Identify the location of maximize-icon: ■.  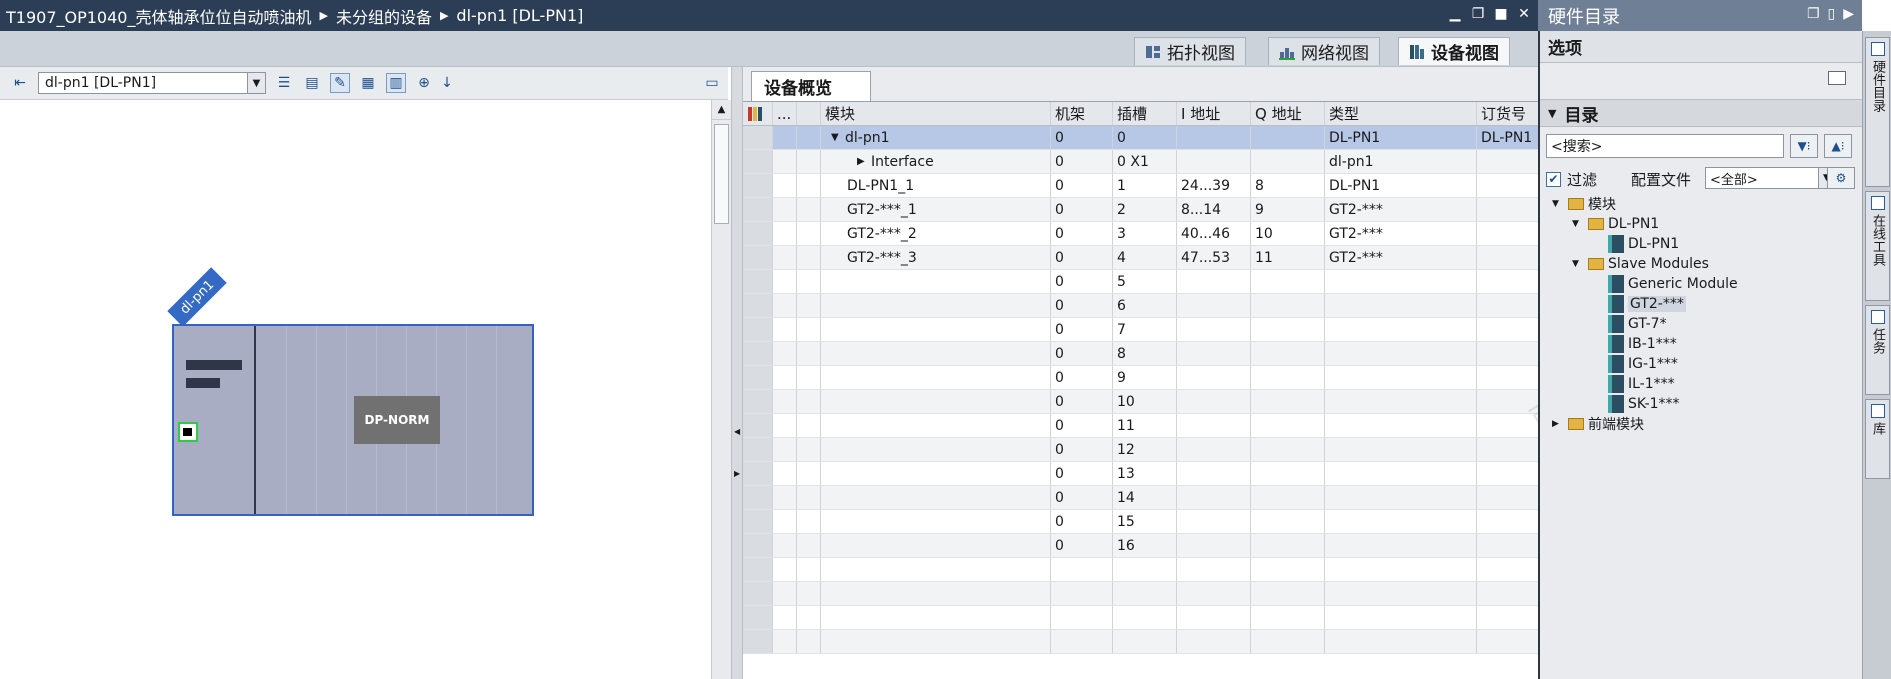
(1501, 14).